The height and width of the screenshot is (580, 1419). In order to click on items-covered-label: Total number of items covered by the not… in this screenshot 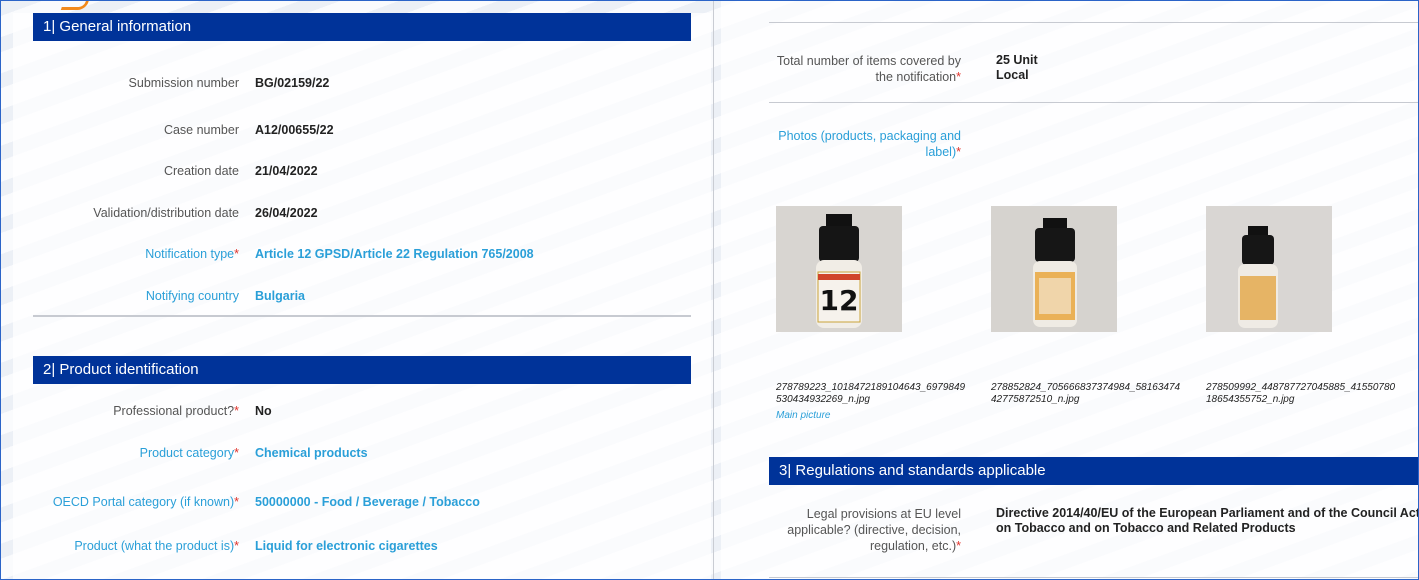, I will do `click(868, 69)`.